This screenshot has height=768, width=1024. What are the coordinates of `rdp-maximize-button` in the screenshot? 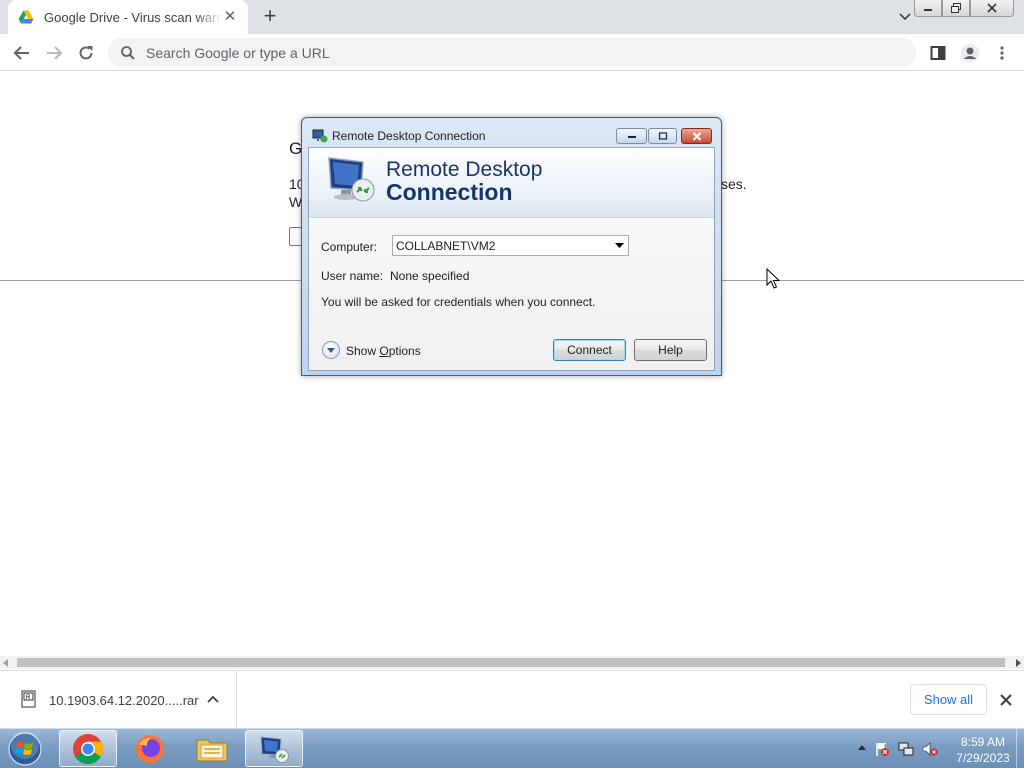 It's located at (662, 136).